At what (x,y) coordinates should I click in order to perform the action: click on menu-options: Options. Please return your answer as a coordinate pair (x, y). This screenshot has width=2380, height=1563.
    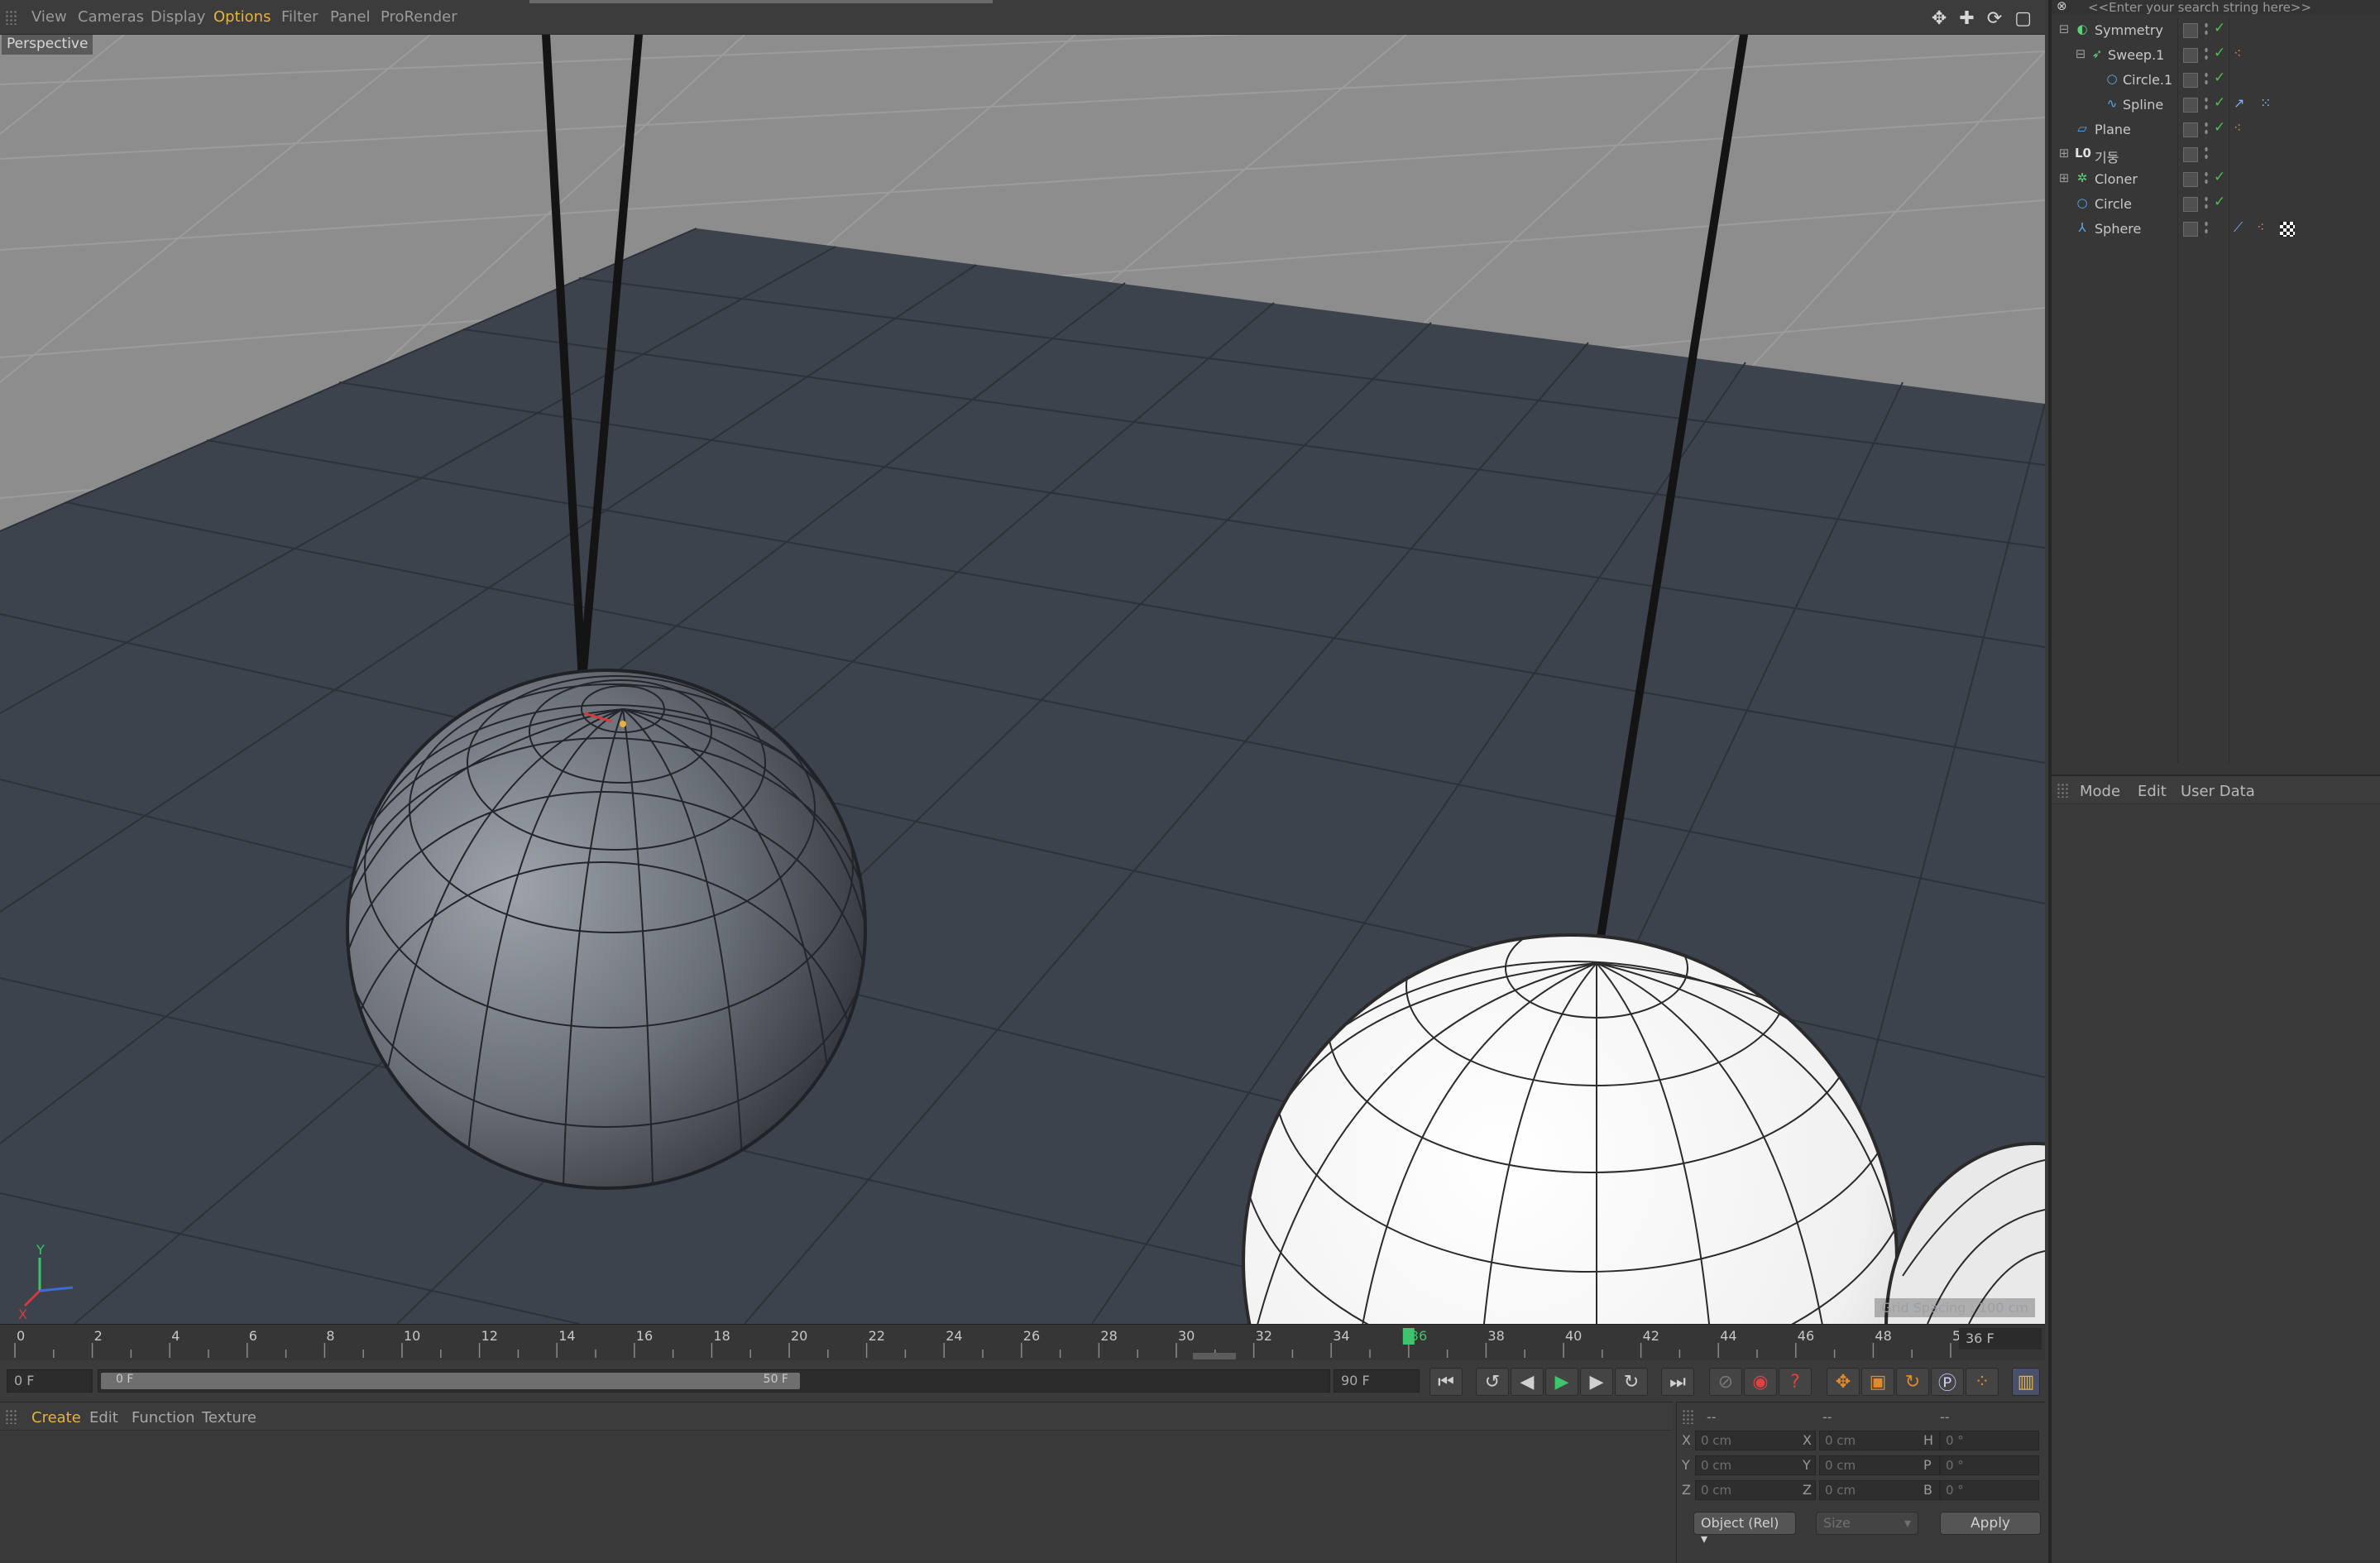
    Looking at the image, I should click on (242, 17).